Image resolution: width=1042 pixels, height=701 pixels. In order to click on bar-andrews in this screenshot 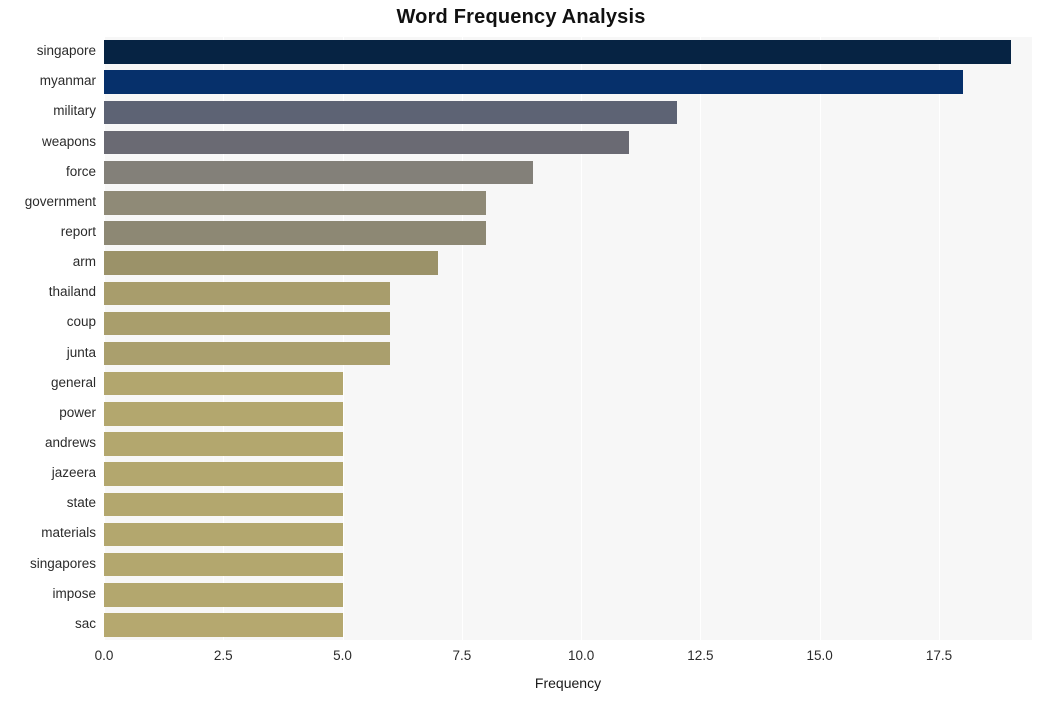, I will do `click(223, 444)`.